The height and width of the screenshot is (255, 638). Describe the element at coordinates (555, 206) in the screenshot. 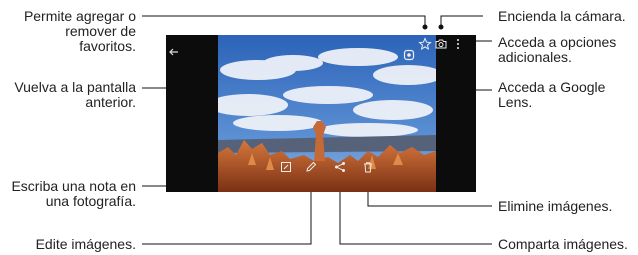

I see `callout-delete: Elimine imágenes.` at that location.